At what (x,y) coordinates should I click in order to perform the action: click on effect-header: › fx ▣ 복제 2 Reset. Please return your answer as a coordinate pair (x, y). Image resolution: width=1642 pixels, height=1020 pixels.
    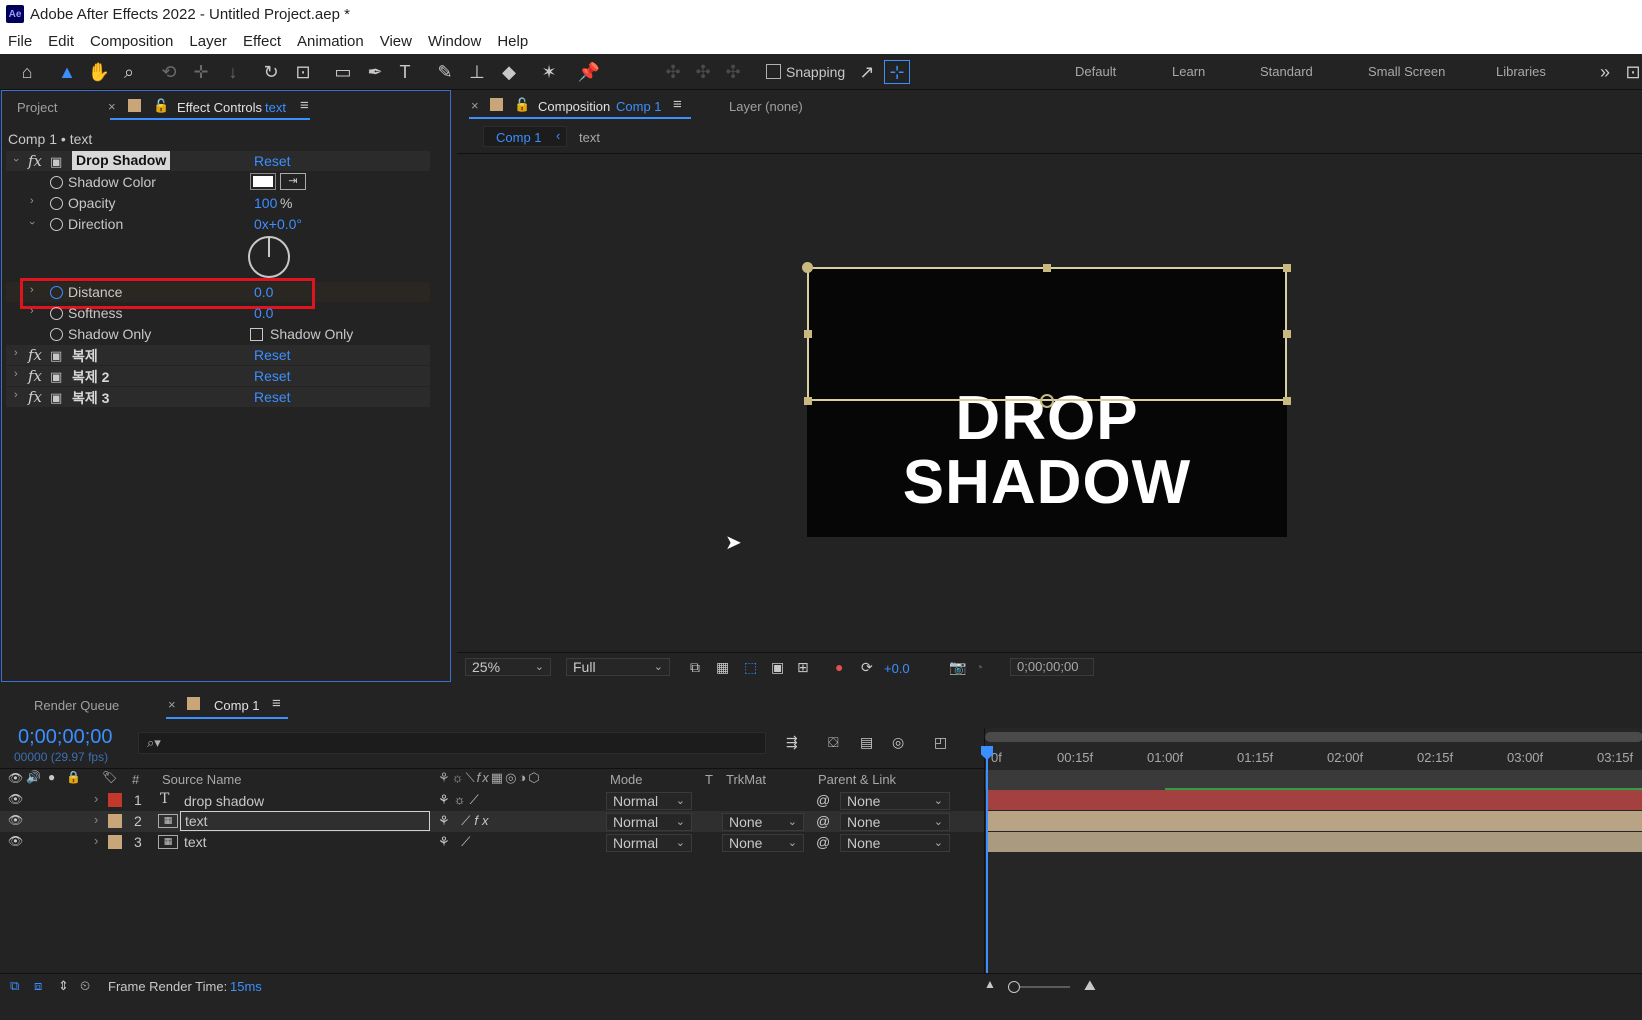
    Looking at the image, I should click on (218, 376).